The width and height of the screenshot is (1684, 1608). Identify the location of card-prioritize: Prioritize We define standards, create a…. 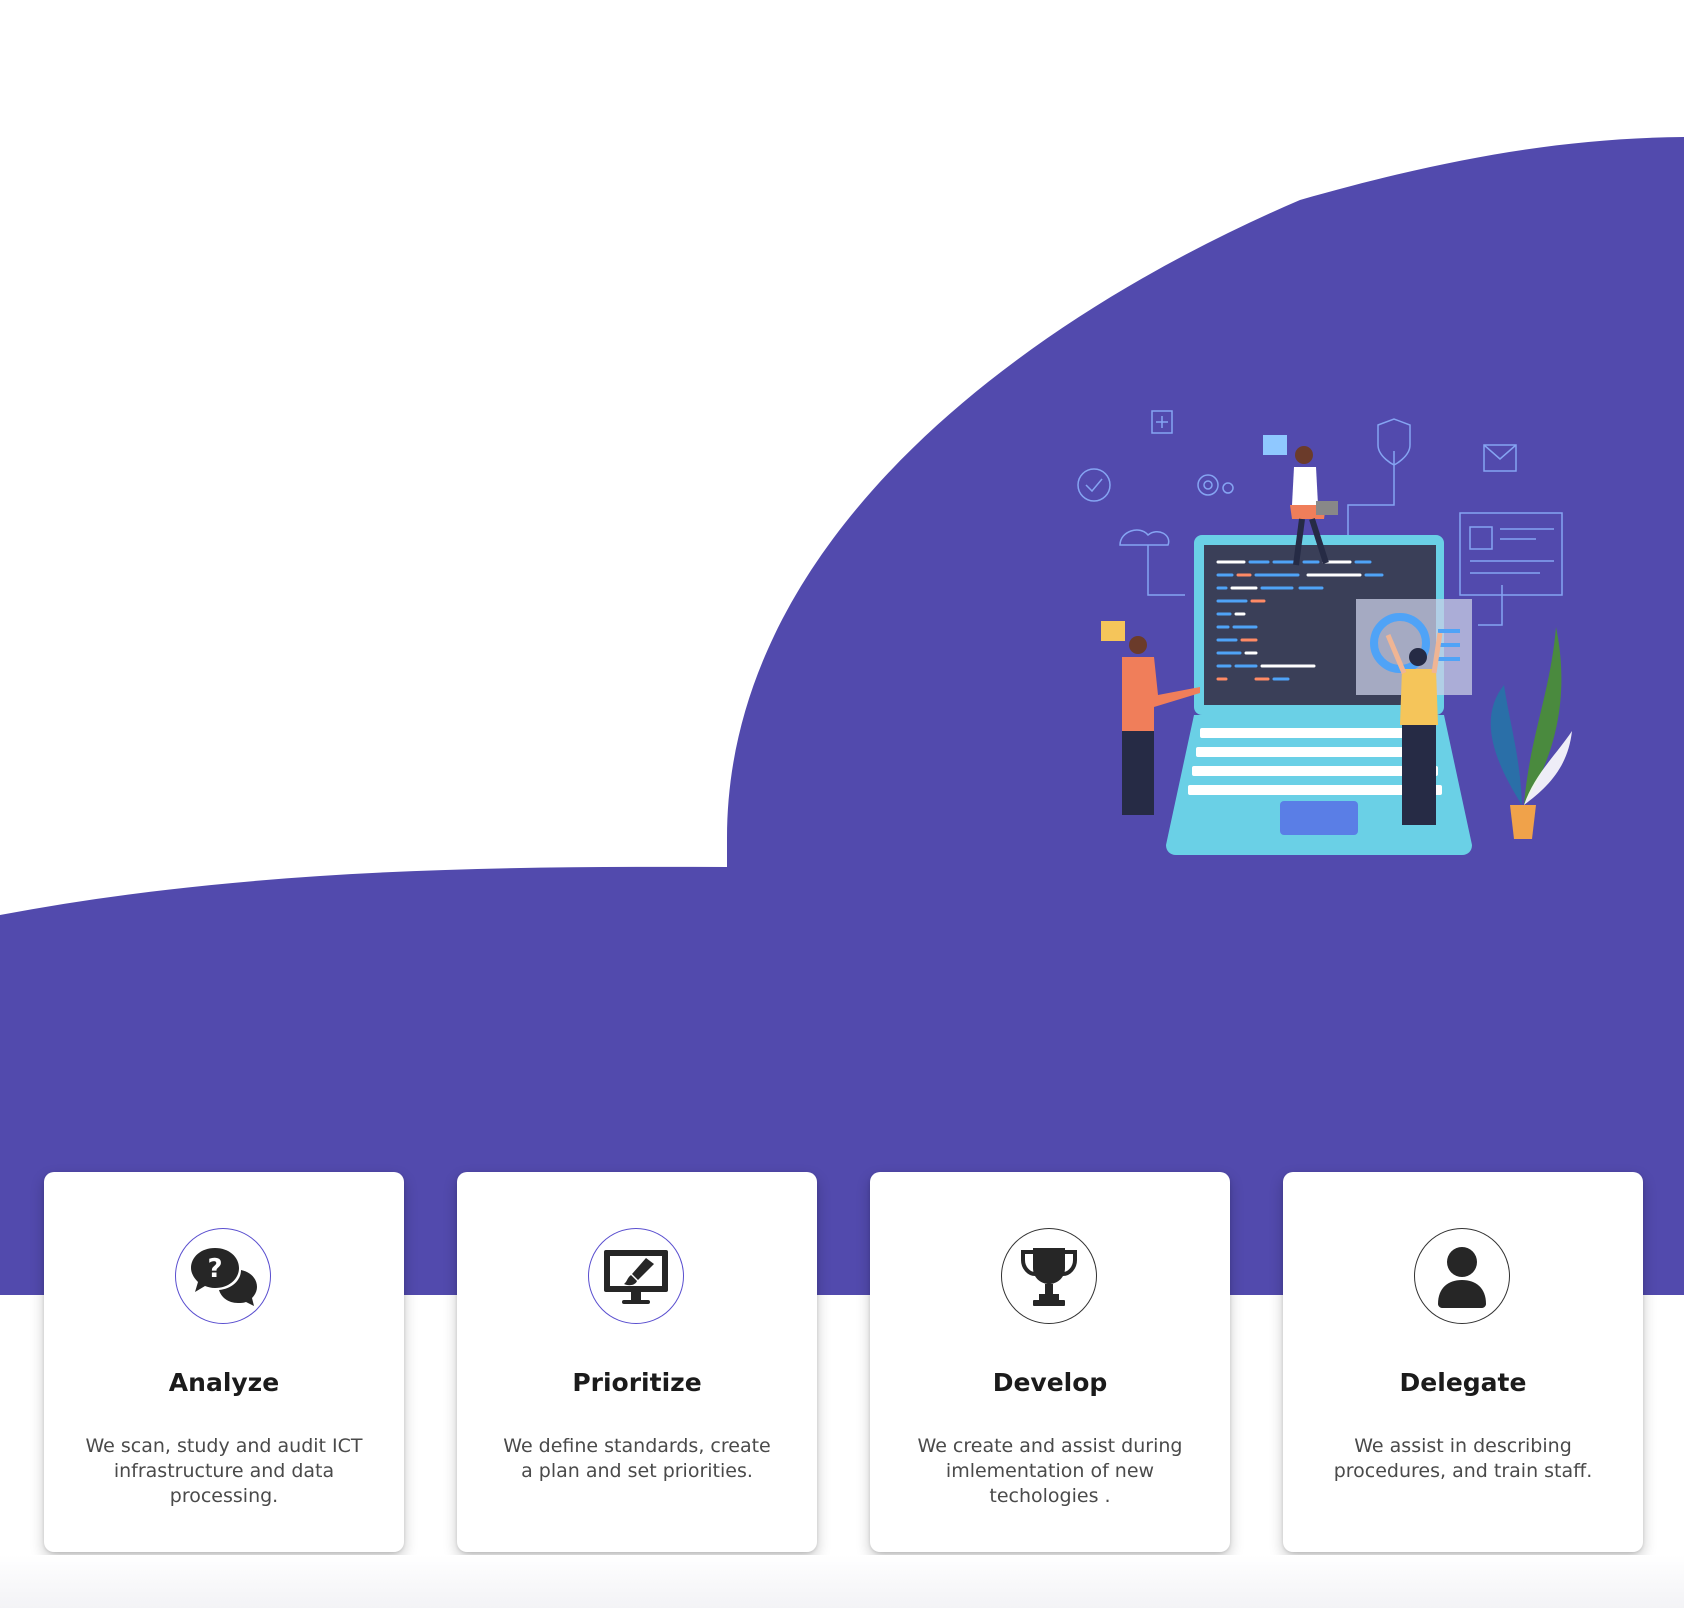
(637, 1362).